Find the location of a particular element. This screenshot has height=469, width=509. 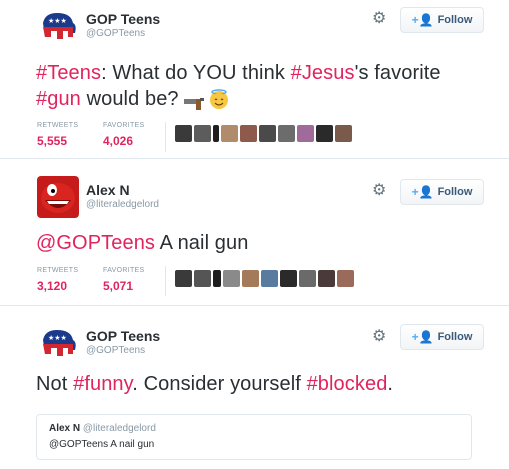

quoted-author-handle: @literaledgelord is located at coordinates (119, 428).